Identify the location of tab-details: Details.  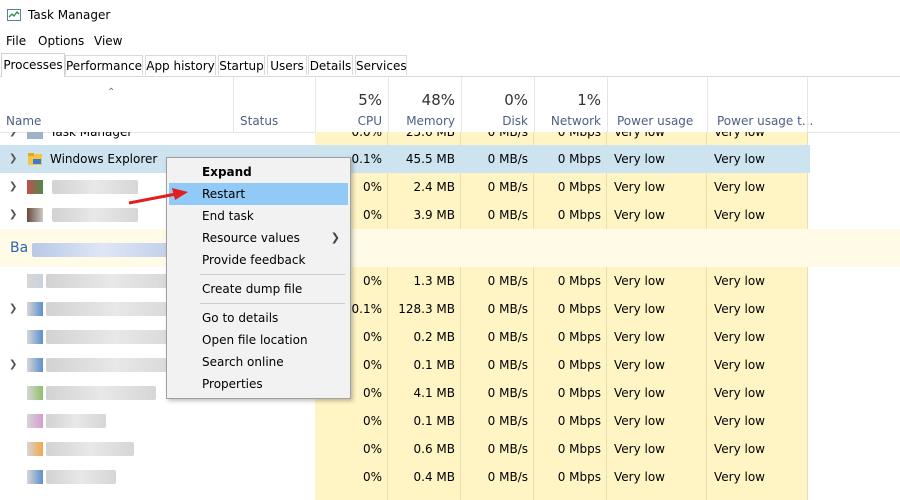
(330, 65).